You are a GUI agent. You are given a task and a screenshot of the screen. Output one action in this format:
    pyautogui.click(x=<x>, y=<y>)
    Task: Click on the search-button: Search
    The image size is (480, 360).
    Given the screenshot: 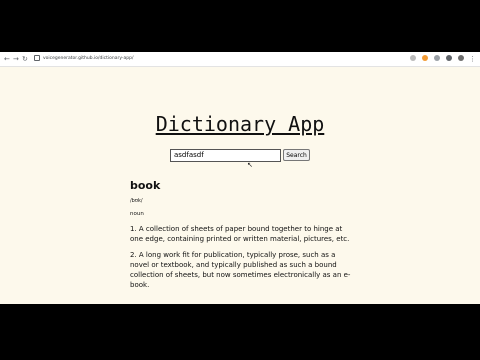 What is the action you would take?
    pyautogui.click(x=296, y=155)
    